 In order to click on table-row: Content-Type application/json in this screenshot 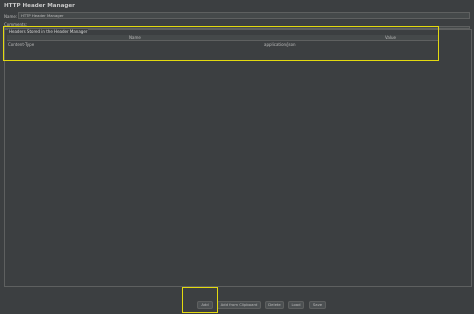, I will do `click(223, 44)`.